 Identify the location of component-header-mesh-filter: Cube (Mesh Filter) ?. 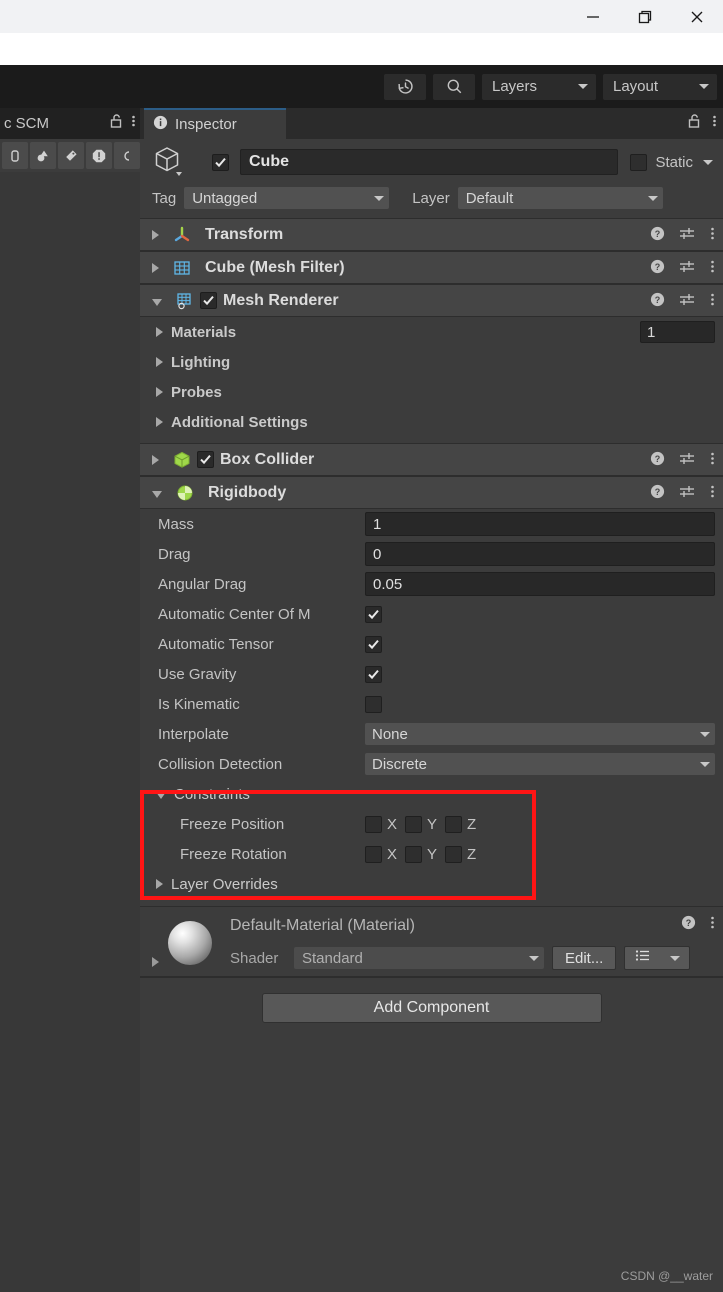
(431, 267).